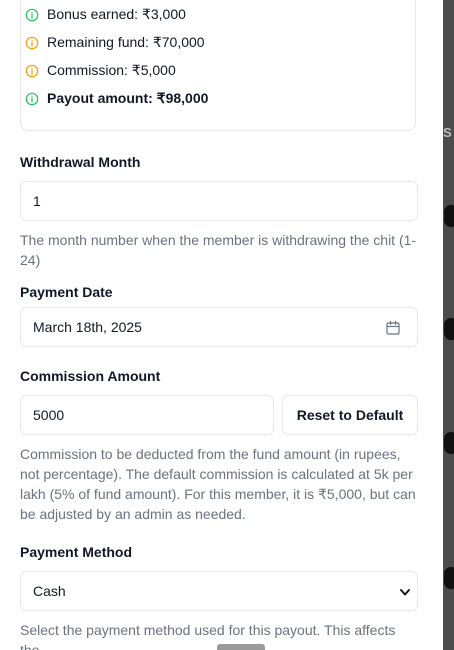 The height and width of the screenshot is (650, 454). I want to click on payment-date-label: Payment Date, so click(66, 292).